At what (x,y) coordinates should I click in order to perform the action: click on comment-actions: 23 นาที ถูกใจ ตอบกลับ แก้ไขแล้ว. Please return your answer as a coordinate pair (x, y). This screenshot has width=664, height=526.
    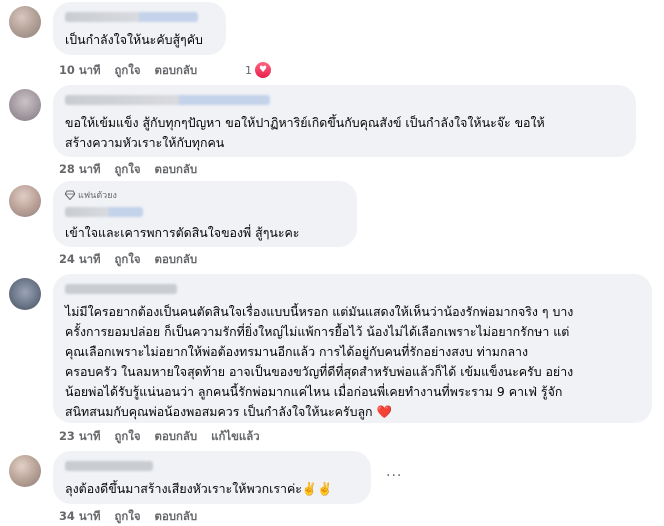
    Looking at the image, I should click on (166, 437).